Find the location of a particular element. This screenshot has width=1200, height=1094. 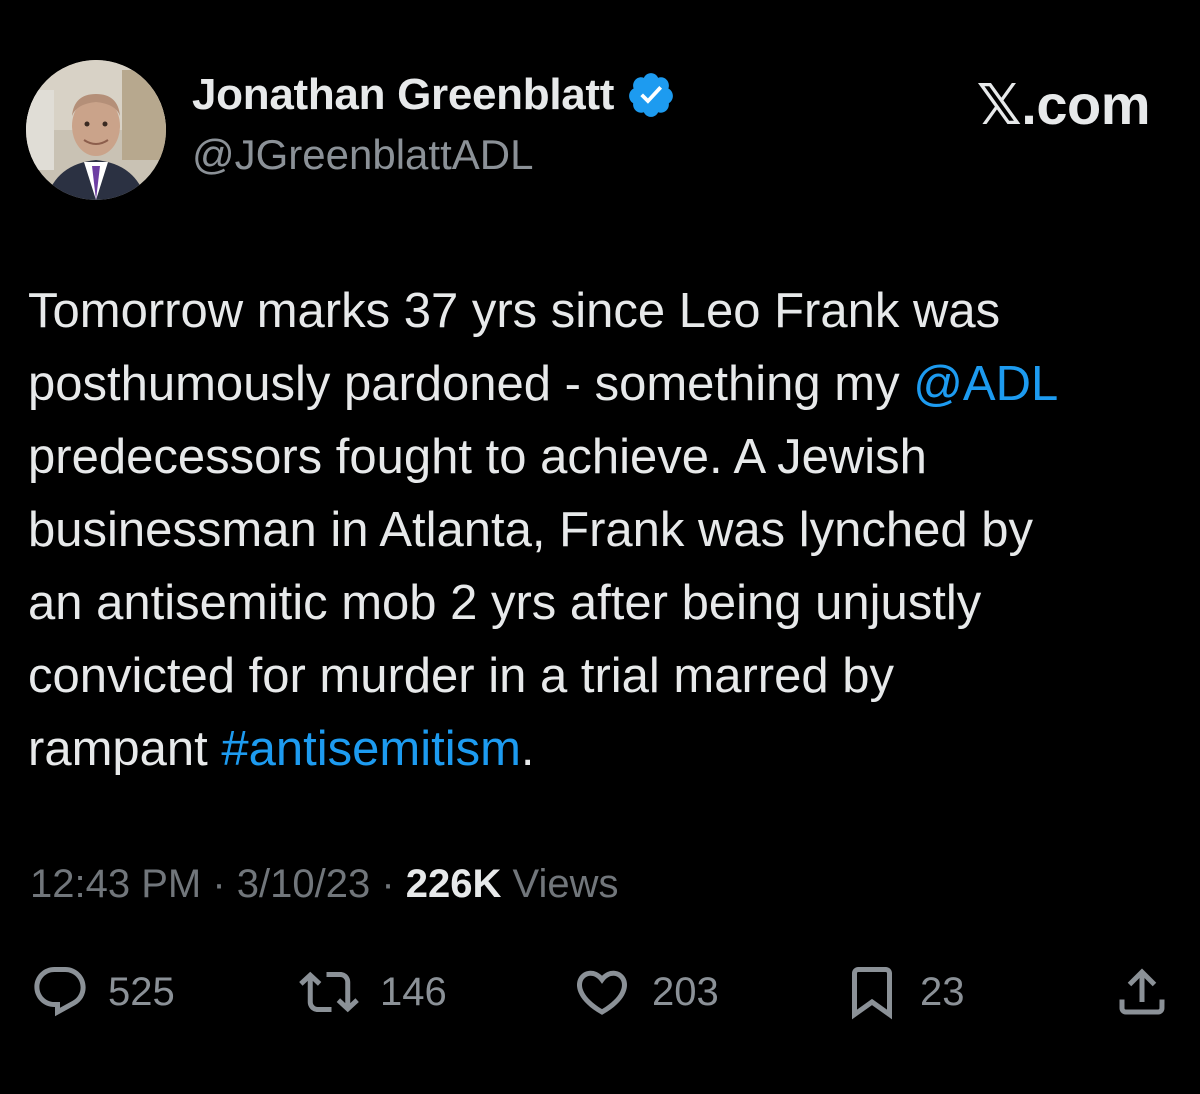

tweet-date: 3/10/23 is located at coordinates (303, 884).